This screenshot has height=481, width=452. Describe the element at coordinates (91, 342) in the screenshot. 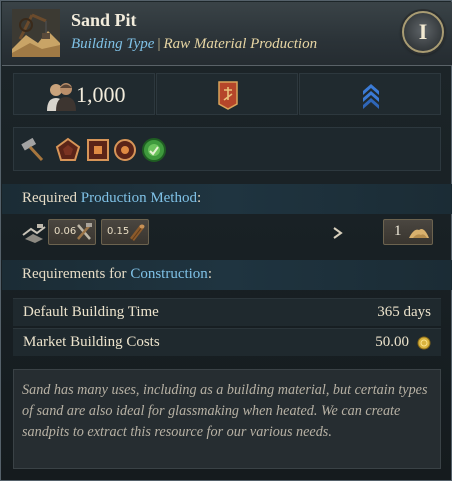

I see `building-cost-label: Market Building Costs` at that location.